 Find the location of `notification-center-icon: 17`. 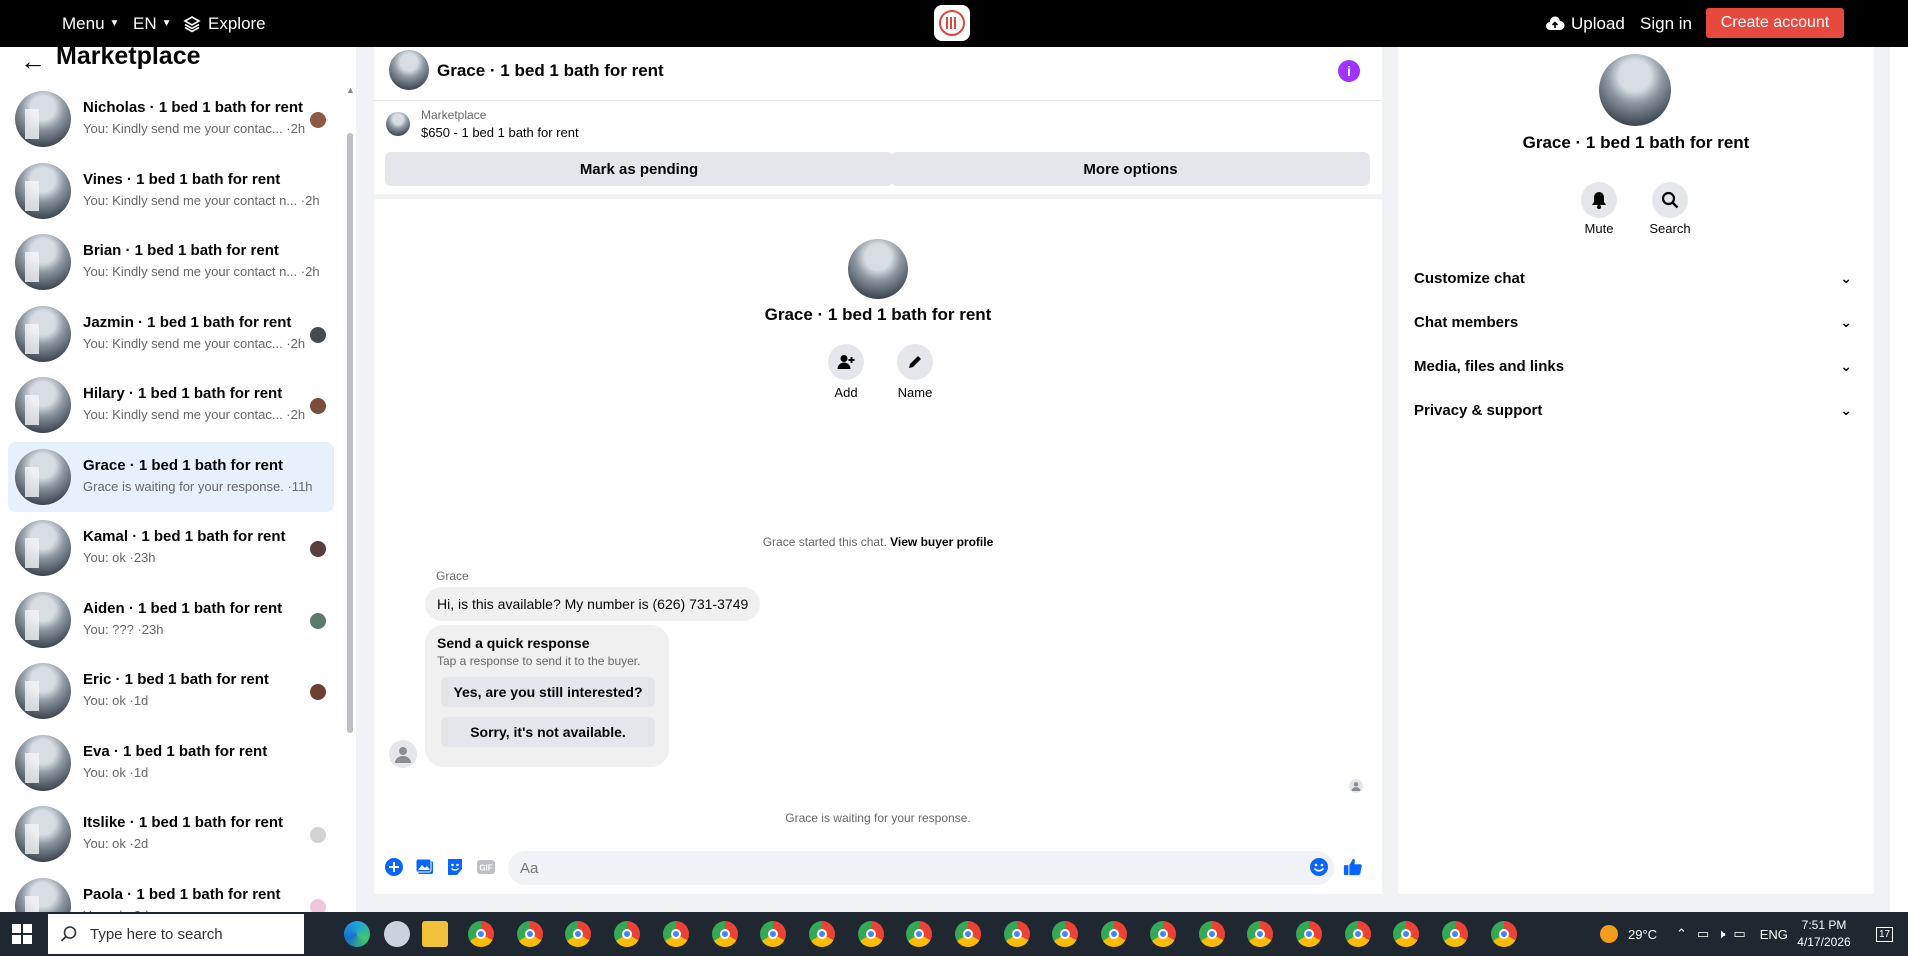

notification-center-icon: 17 is located at coordinates (1885, 934).